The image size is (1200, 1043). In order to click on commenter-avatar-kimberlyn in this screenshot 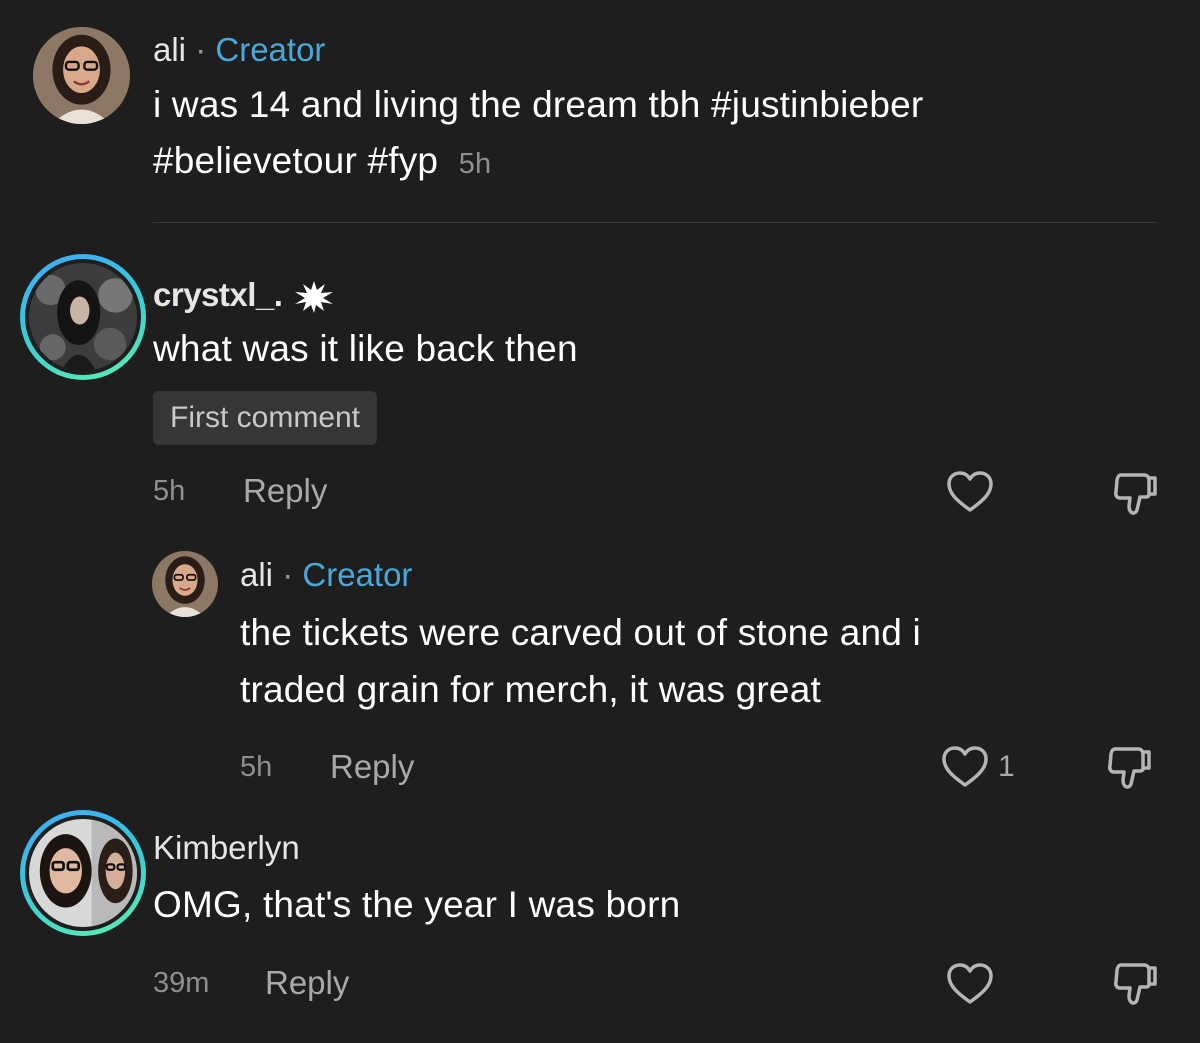, I will do `click(83, 873)`.